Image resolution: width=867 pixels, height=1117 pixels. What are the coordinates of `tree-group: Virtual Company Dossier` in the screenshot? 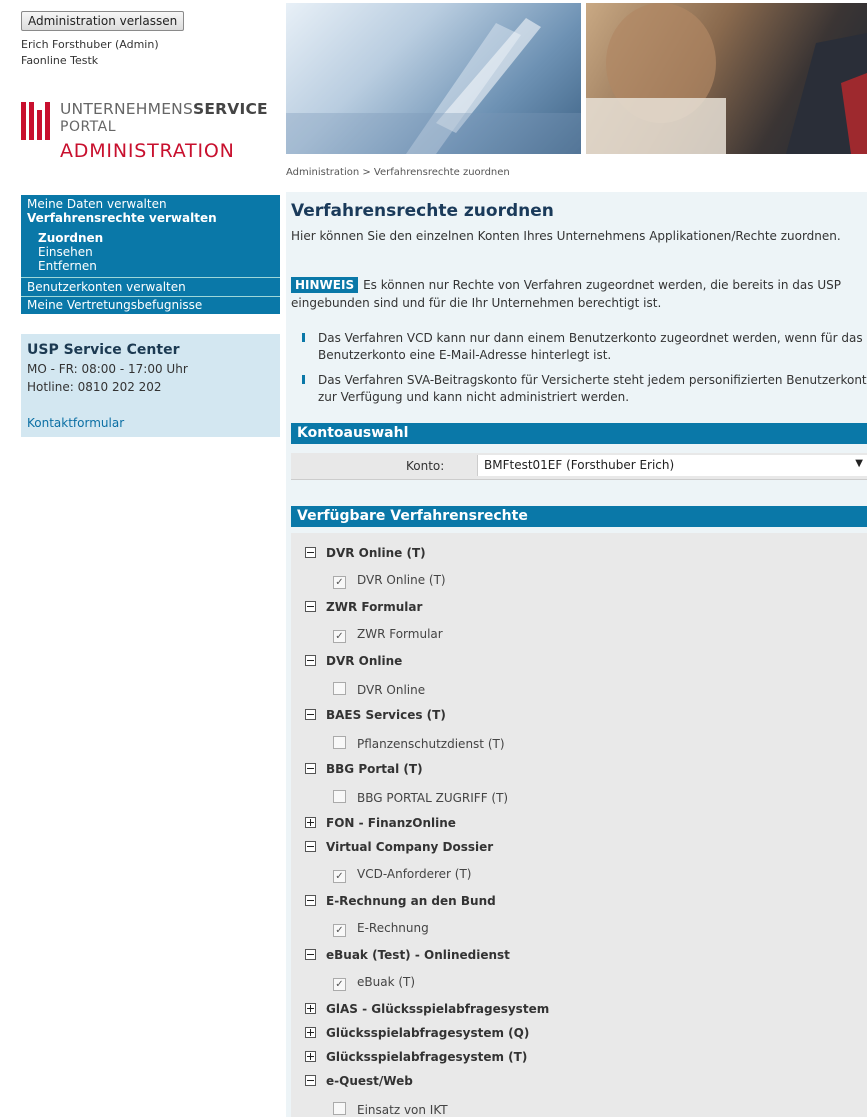 It's located at (399, 847).